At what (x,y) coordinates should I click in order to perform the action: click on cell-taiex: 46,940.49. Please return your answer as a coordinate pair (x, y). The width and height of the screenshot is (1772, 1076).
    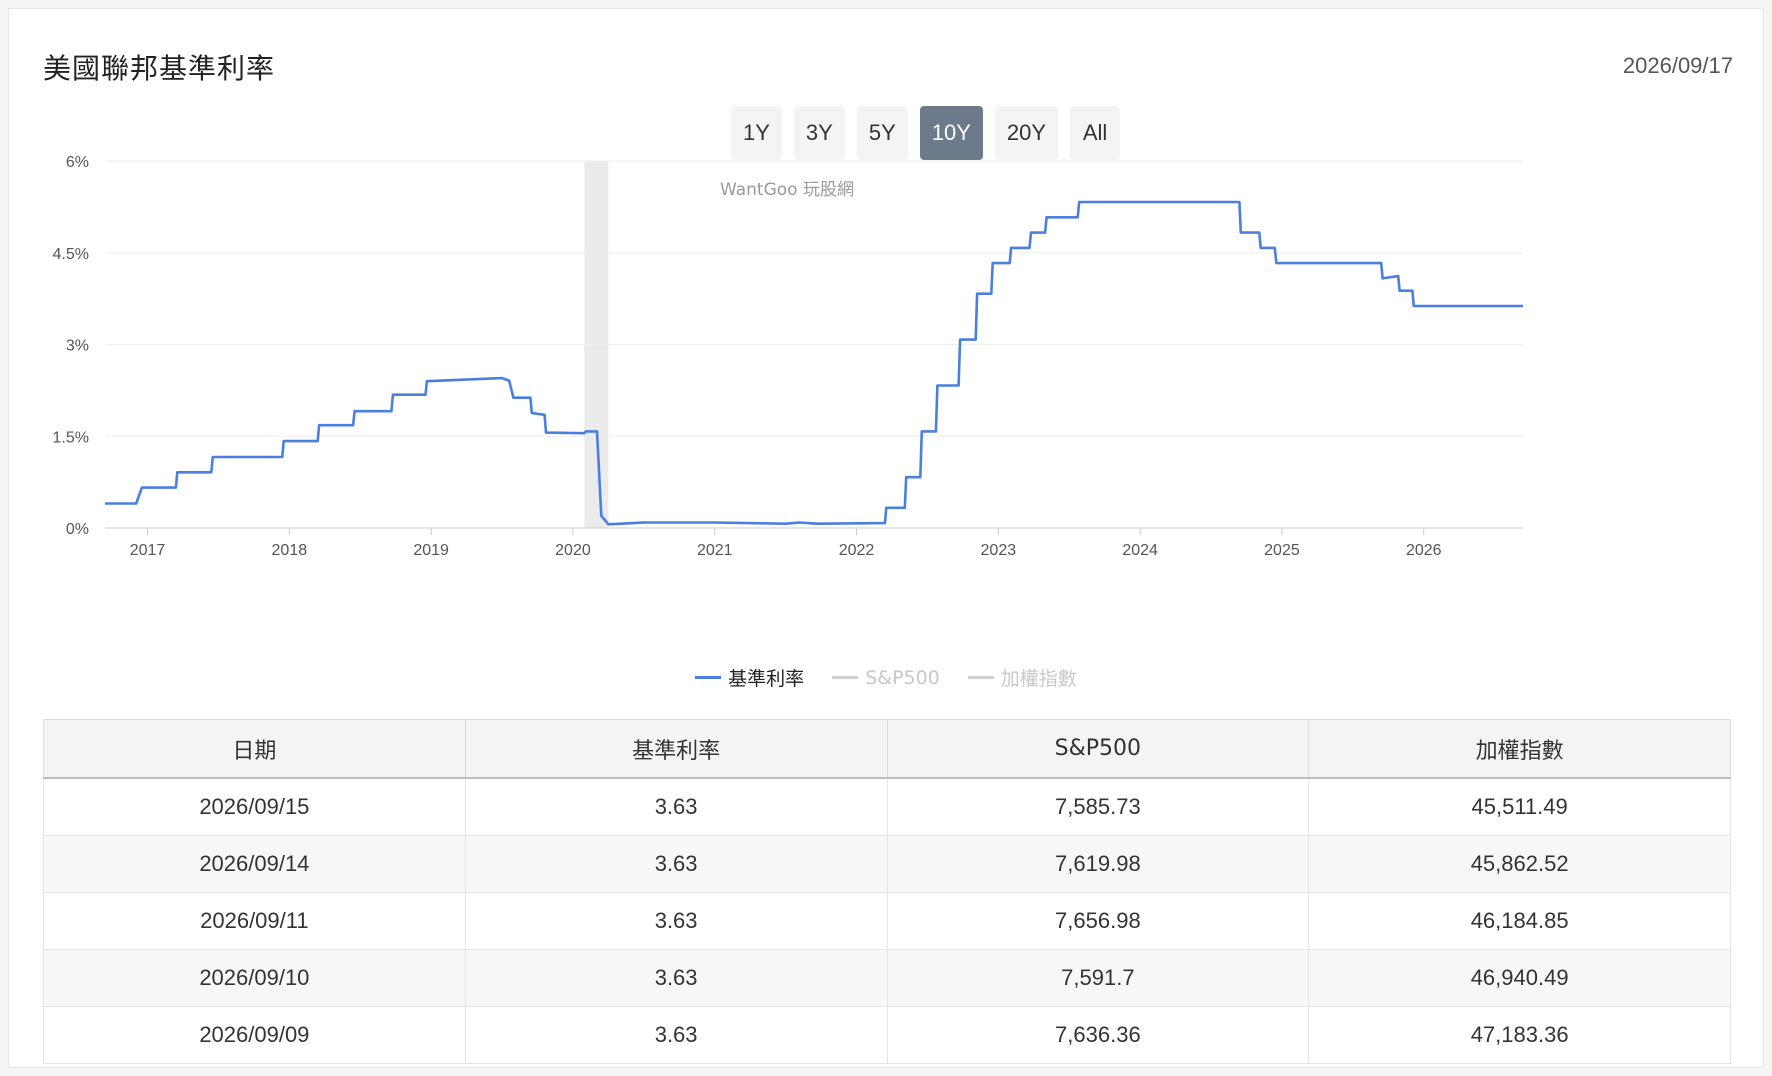
    Looking at the image, I should click on (1519, 978).